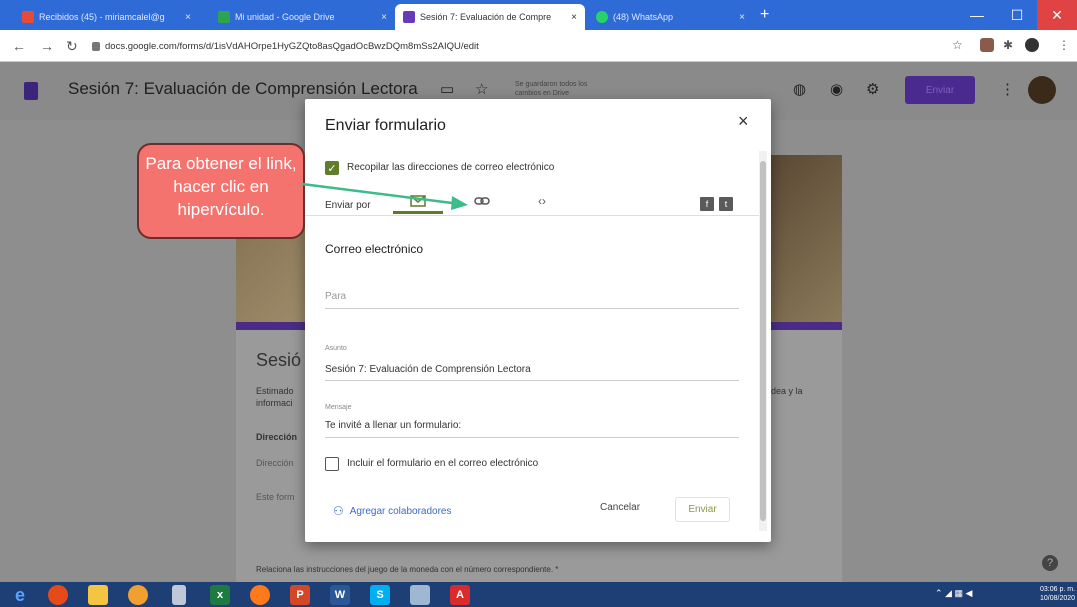 This screenshot has width=1077, height=607. I want to click on whatsapp-icon, so click(602, 17).